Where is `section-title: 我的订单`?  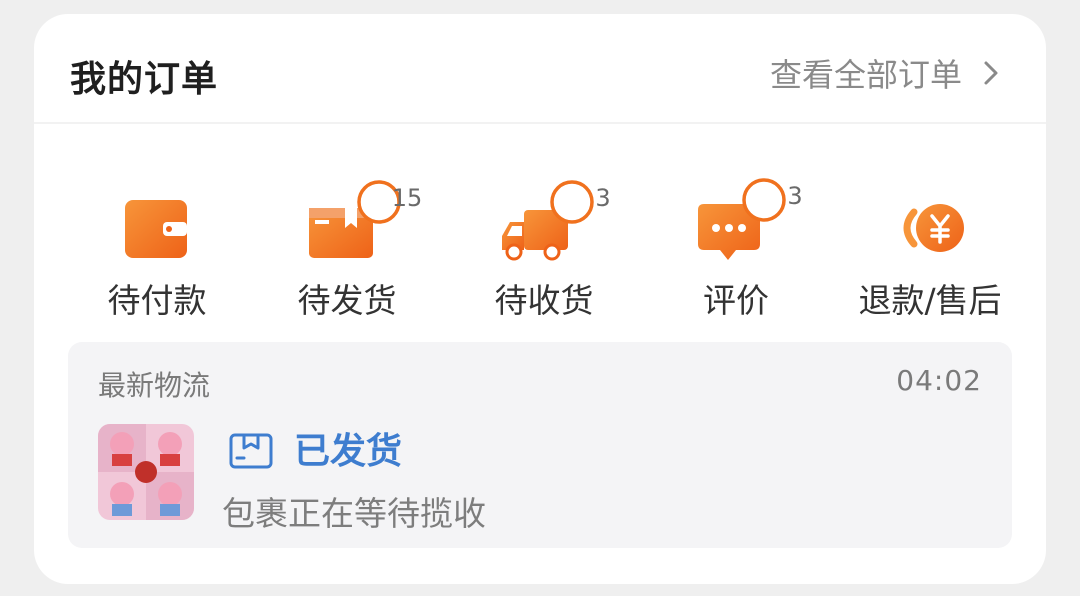 section-title: 我的订单 is located at coordinates (144, 79).